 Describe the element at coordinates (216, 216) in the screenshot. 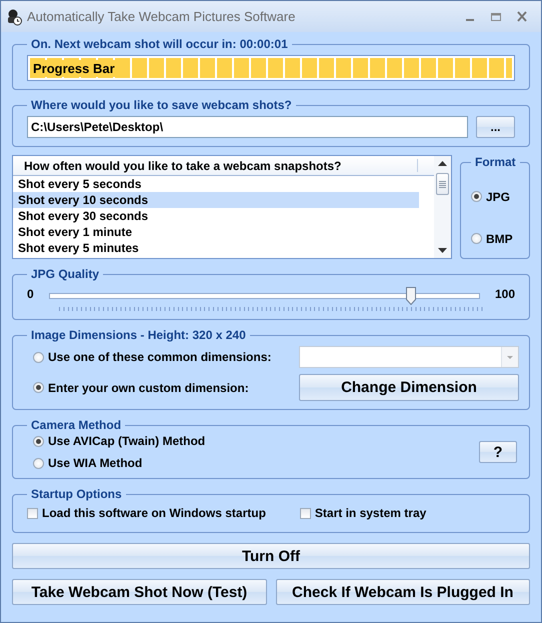

I see `list-item: Shot every 30 seconds` at that location.